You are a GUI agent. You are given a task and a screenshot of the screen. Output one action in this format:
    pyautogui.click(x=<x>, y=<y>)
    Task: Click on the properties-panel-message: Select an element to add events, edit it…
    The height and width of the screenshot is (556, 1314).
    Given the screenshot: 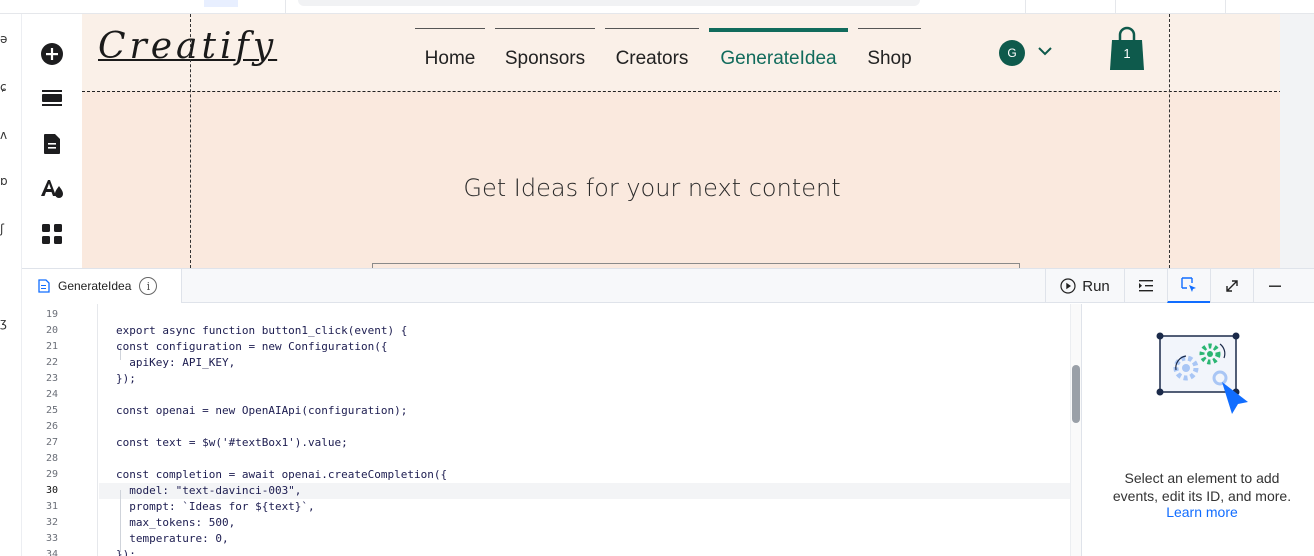 What is the action you would take?
    pyautogui.click(x=1202, y=487)
    